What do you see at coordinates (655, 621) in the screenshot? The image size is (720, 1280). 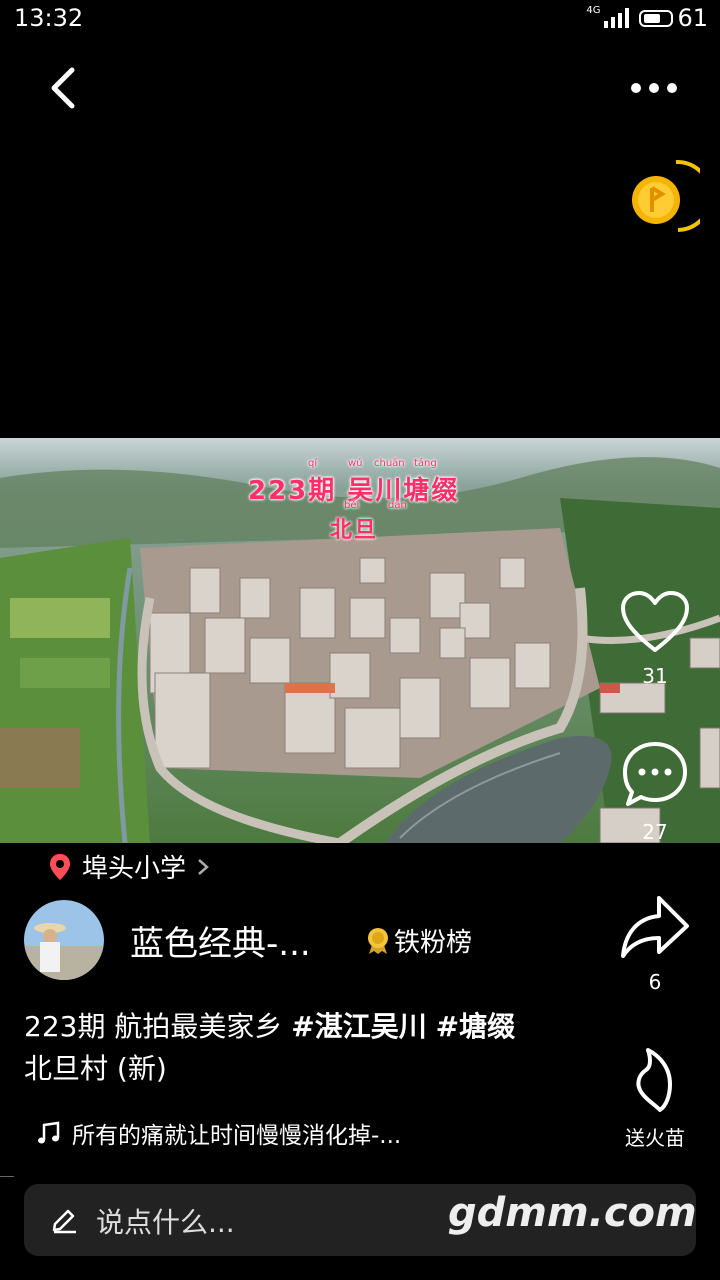 I see `heart-icon` at bounding box center [655, 621].